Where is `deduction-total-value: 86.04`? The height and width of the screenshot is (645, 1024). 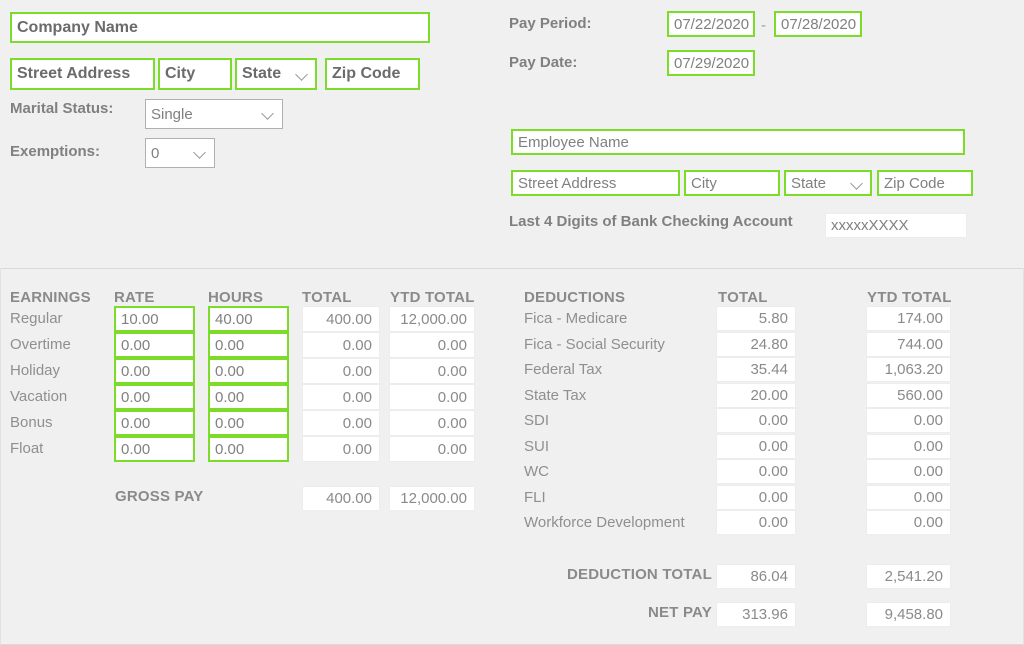
deduction-total-value: 86.04 is located at coordinates (756, 576).